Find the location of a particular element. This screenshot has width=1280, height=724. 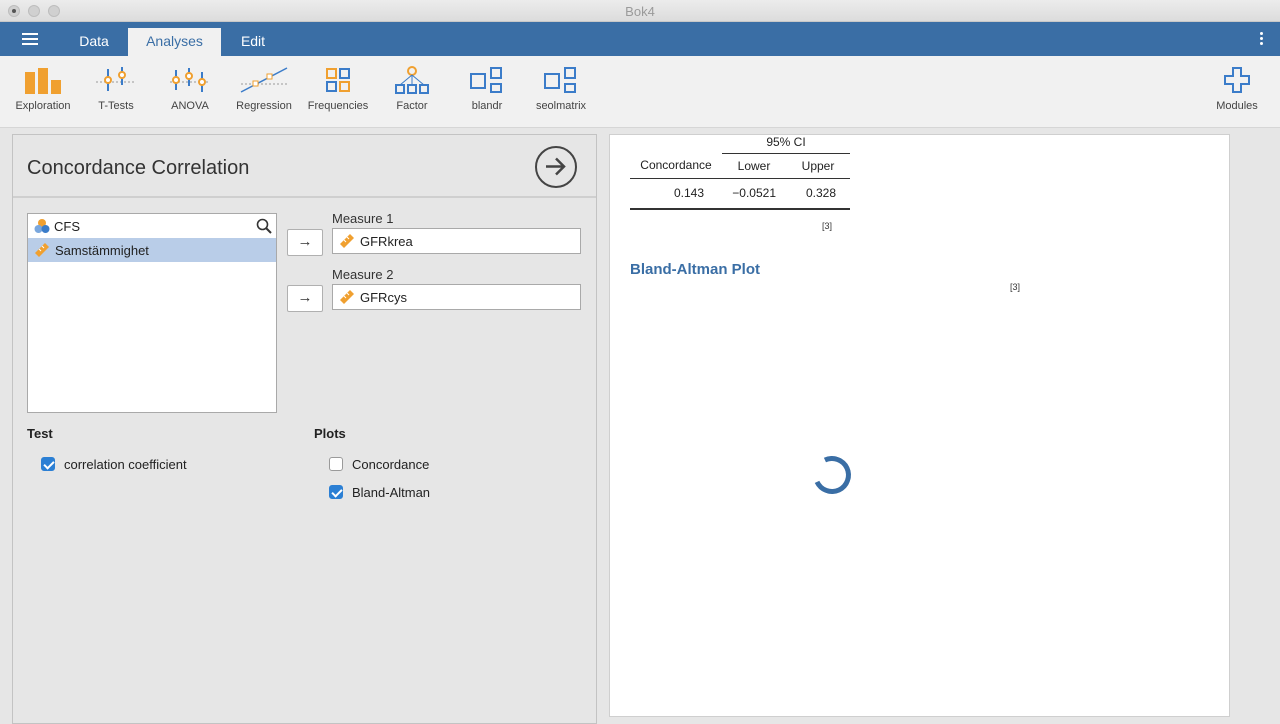

table-header-rule is located at coordinates (740, 178).